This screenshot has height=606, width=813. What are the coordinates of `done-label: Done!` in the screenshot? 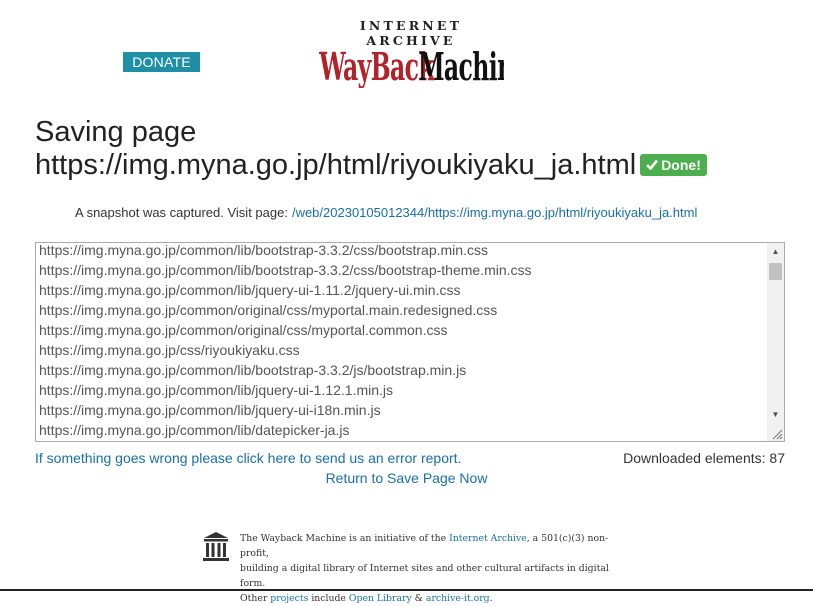 It's located at (681, 165).